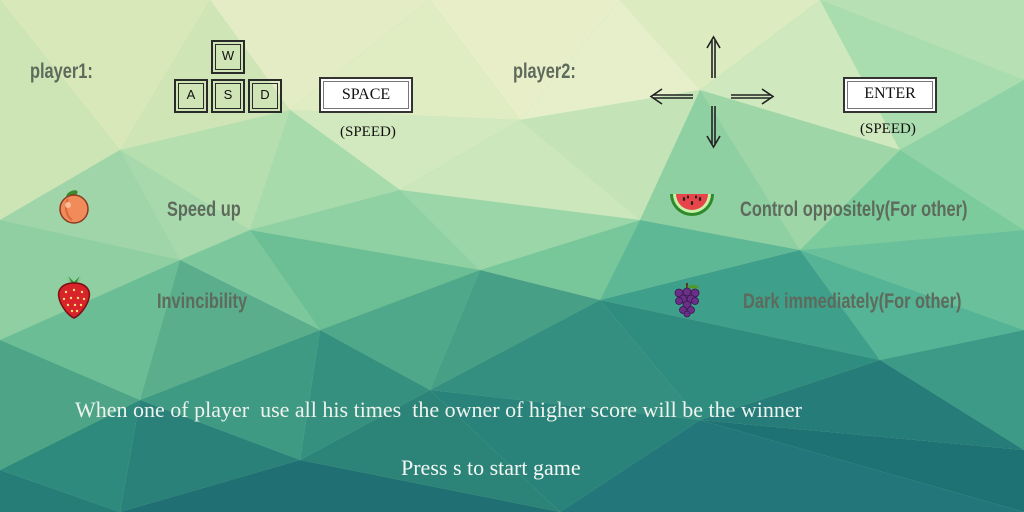 The height and width of the screenshot is (512, 1024). Describe the element at coordinates (753, 96) in the screenshot. I see `arrow-right-icon` at that location.